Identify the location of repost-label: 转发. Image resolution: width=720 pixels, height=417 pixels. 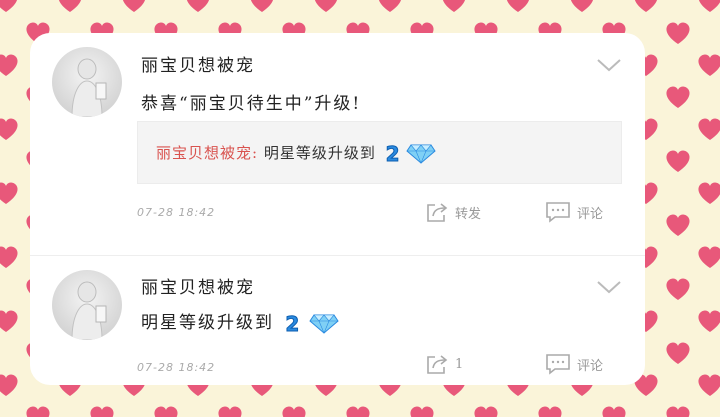
(468, 214).